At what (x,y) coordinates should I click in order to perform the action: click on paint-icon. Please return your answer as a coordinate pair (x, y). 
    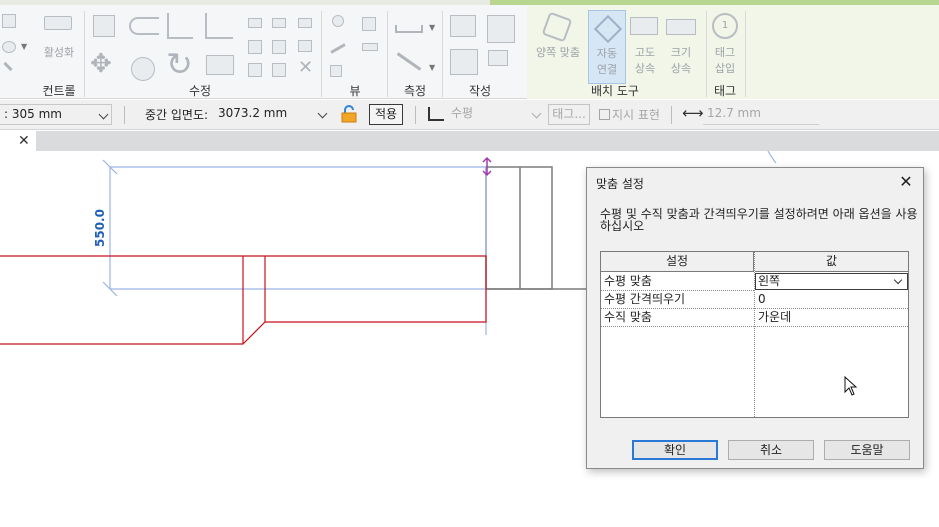
    Looking at the image, I should click on (9, 47).